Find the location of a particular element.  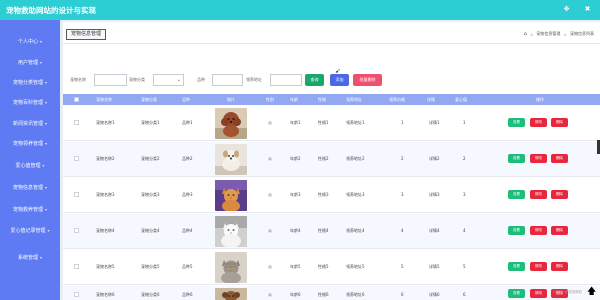

cell-detail: 详情1 is located at coordinates (434, 122).